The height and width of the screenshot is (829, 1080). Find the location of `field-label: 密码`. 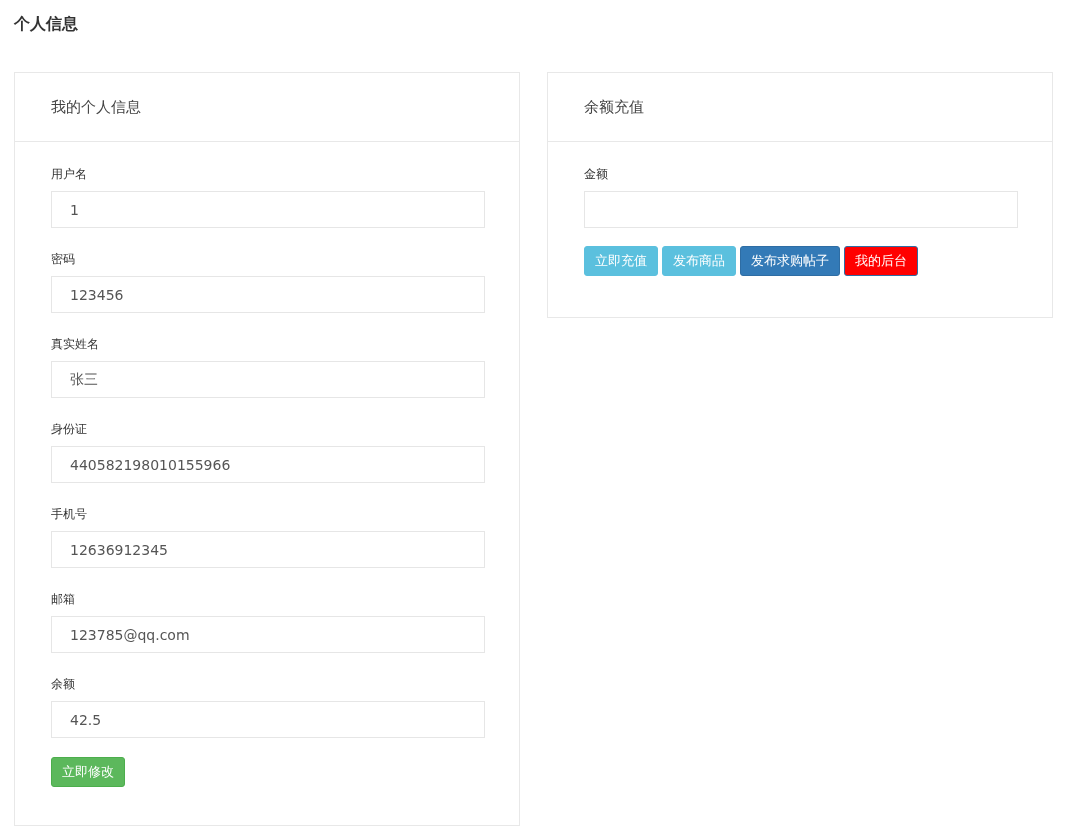

field-label: 密码 is located at coordinates (63, 259).